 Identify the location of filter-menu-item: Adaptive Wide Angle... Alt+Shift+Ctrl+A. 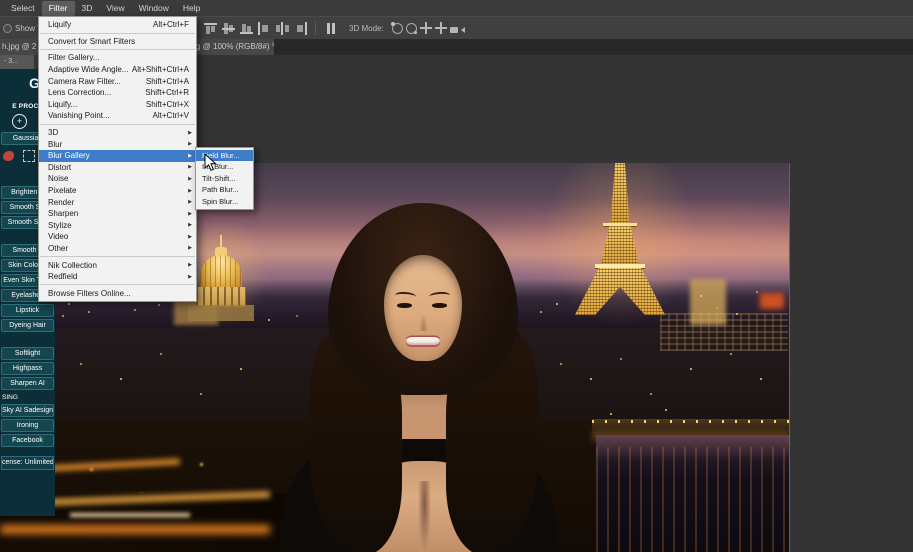
(117, 70).